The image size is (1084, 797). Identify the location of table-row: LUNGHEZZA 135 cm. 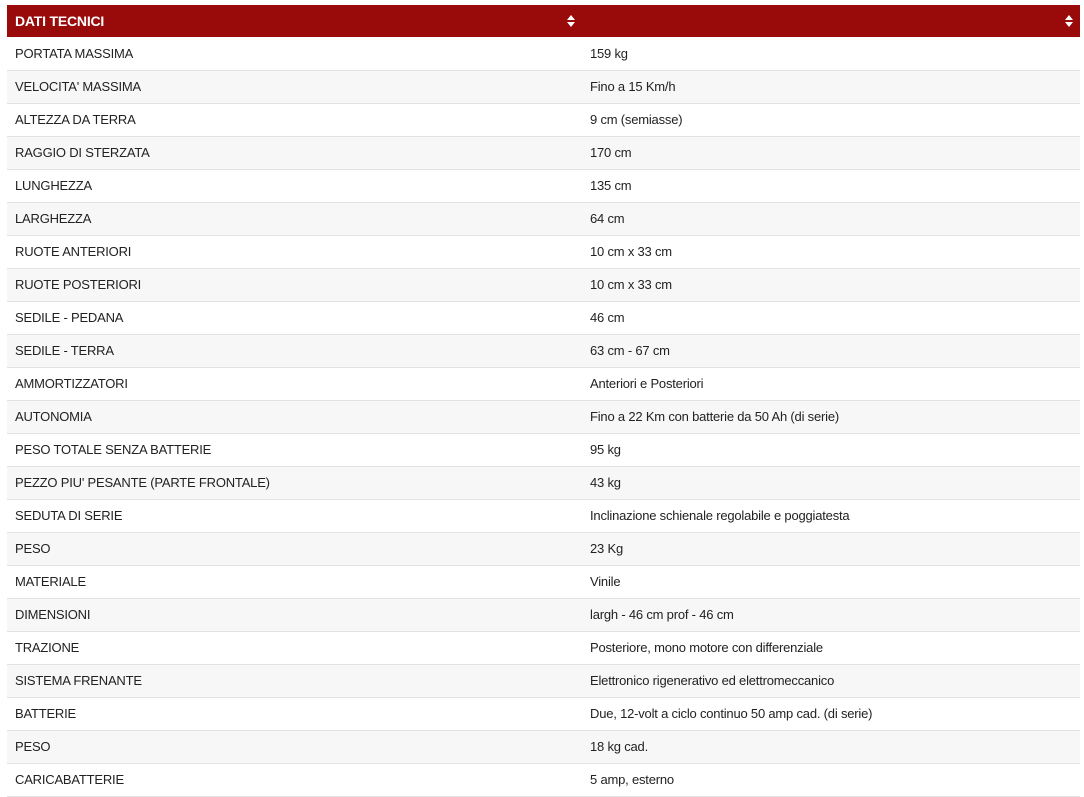
(543, 186).